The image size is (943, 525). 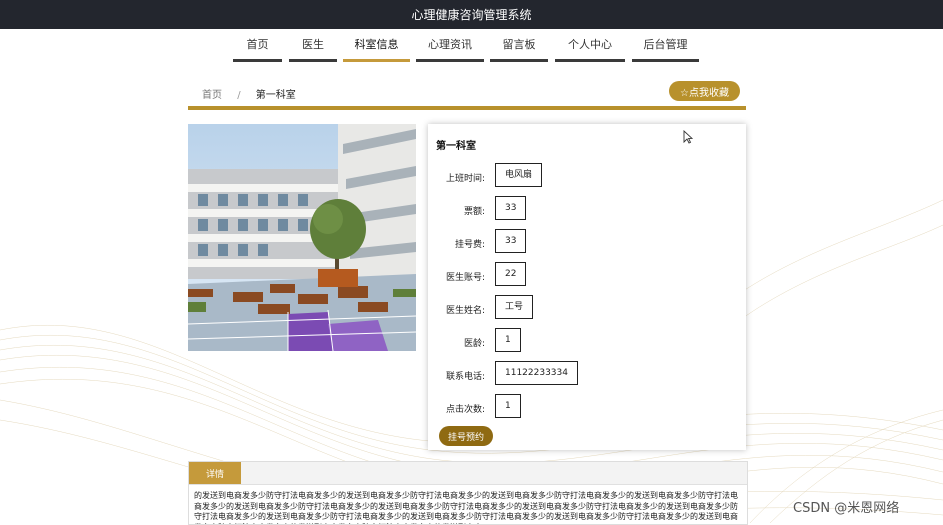 What do you see at coordinates (212, 95) in the screenshot?
I see `breadcrumb-home: 首页` at bounding box center [212, 95].